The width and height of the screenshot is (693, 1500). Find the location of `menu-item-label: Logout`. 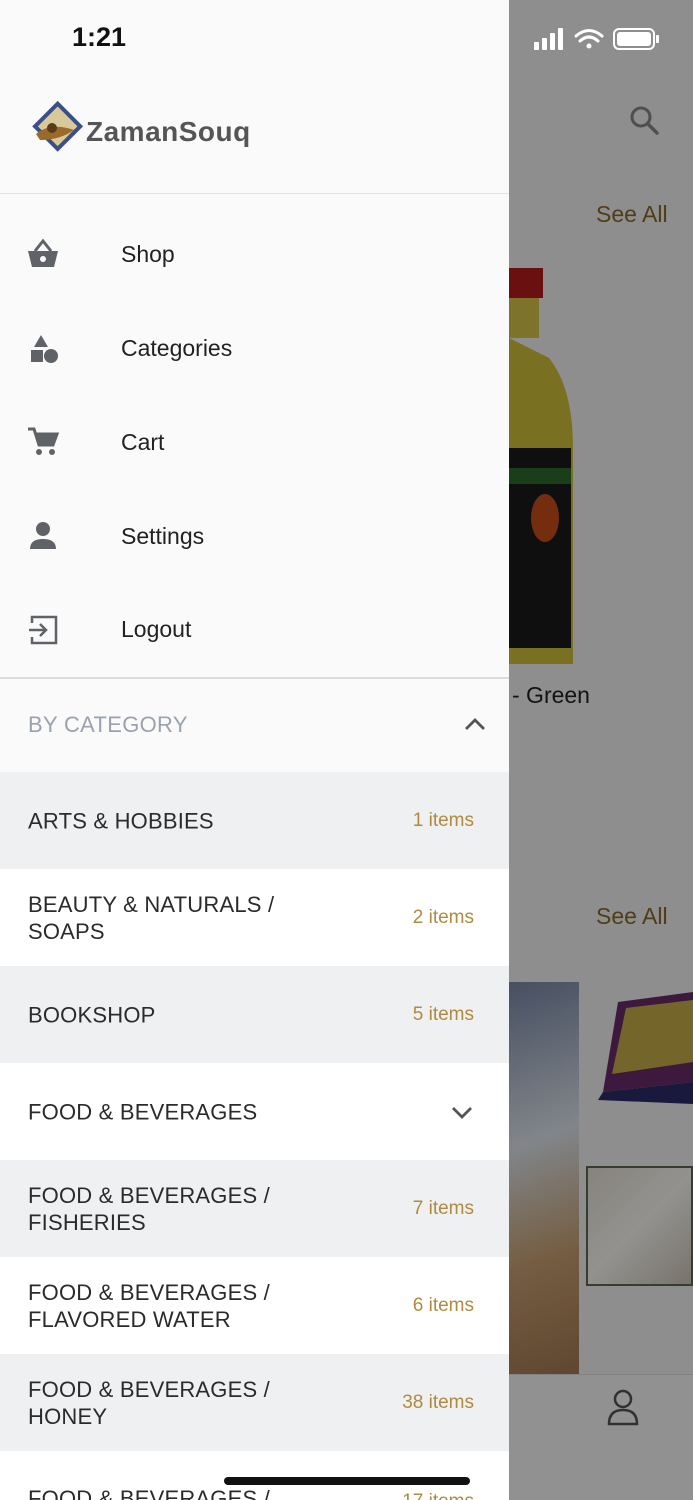

menu-item-label: Logout is located at coordinates (156, 629).